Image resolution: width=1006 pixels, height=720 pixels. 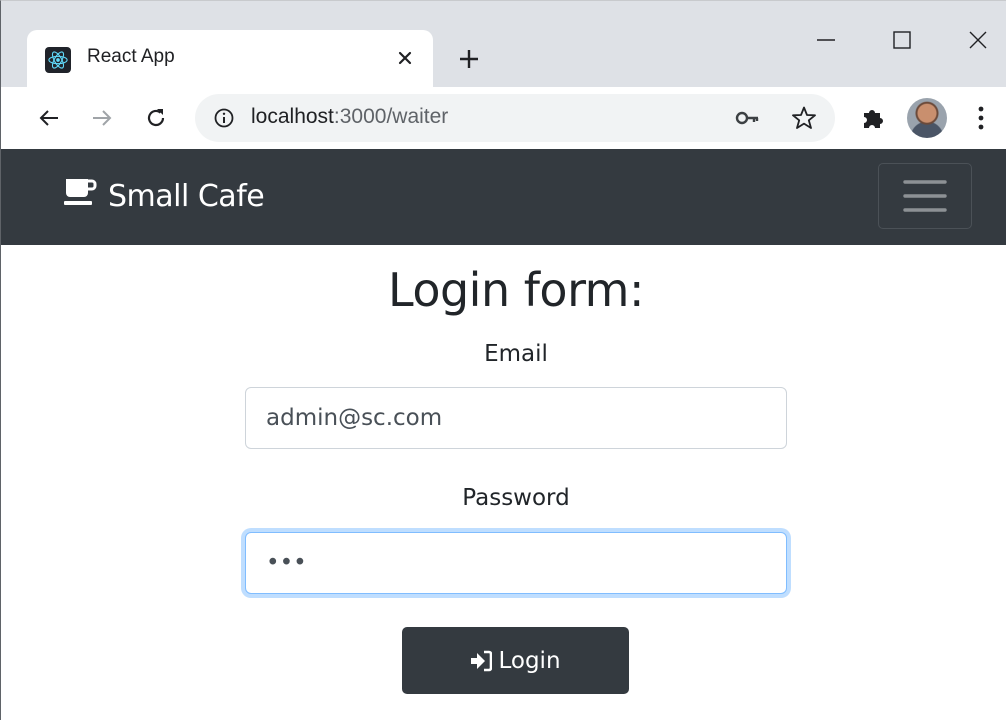 What do you see at coordinates (482, 660) in the screenshot?
I see `sign-in-icon` at bounding box center [482, 660].